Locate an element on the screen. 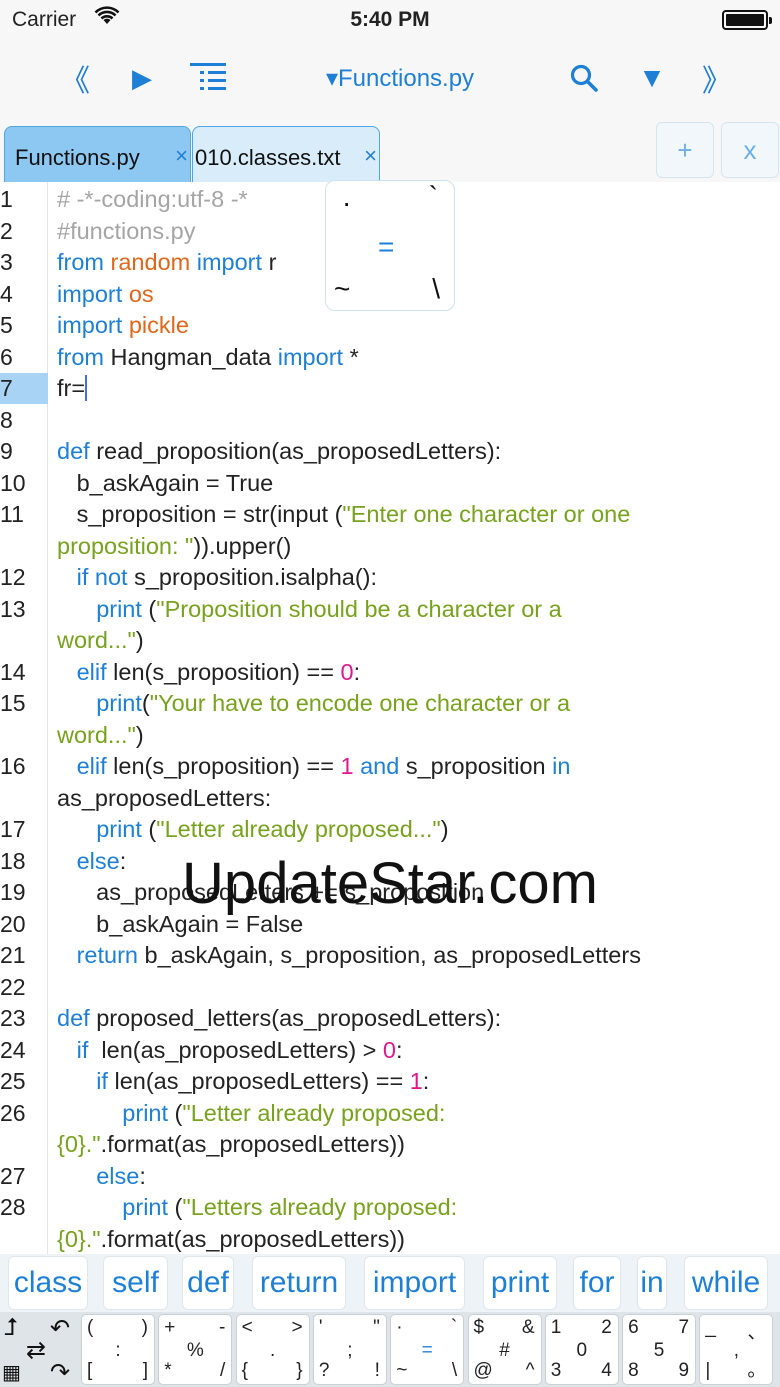  code-line: b_askAgain = True is located at coordinates (417, 483).